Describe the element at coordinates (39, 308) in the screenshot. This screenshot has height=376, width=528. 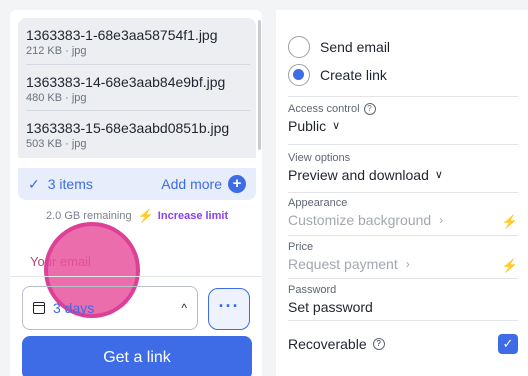
I see `calendar-icon` at that location.